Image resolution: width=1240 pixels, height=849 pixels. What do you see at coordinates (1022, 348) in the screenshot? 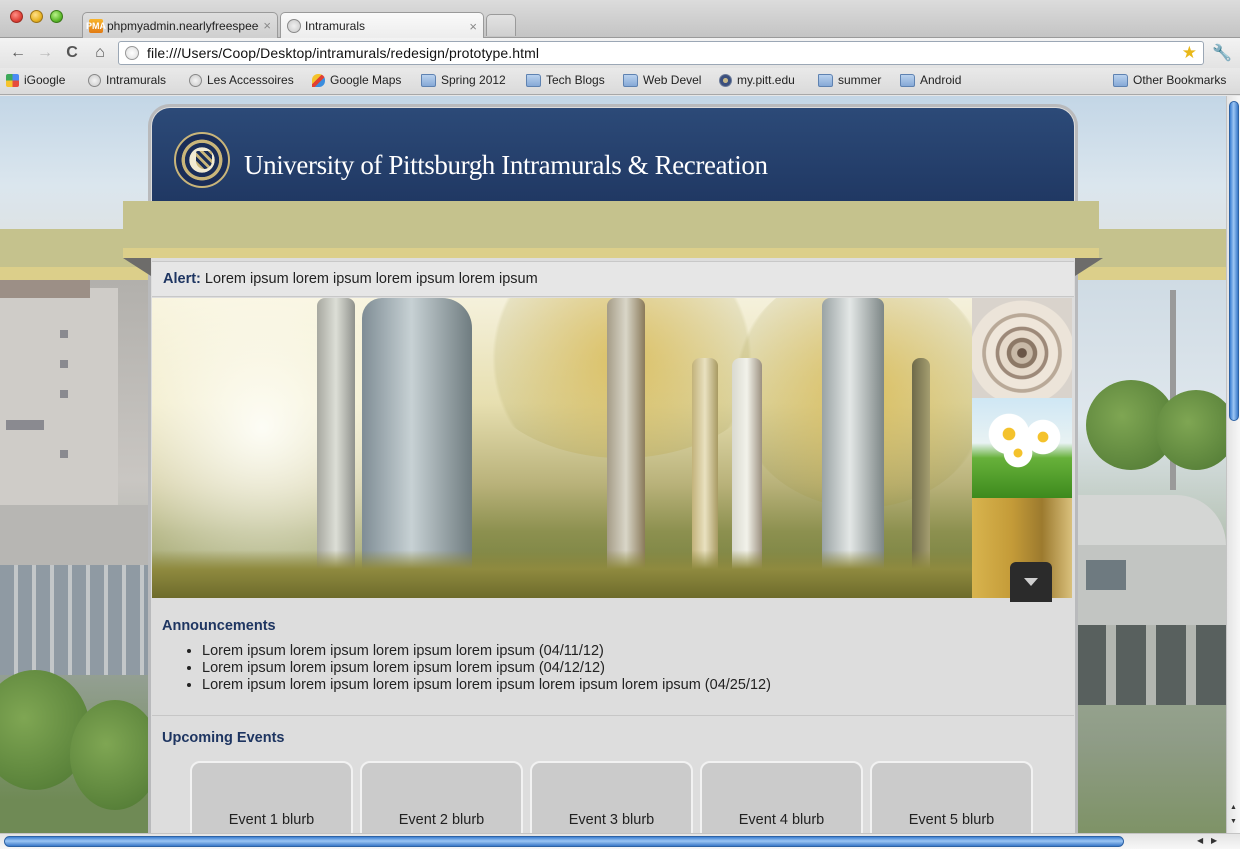
I see `thumbnail-shell` at bounding box center [1022, 348].